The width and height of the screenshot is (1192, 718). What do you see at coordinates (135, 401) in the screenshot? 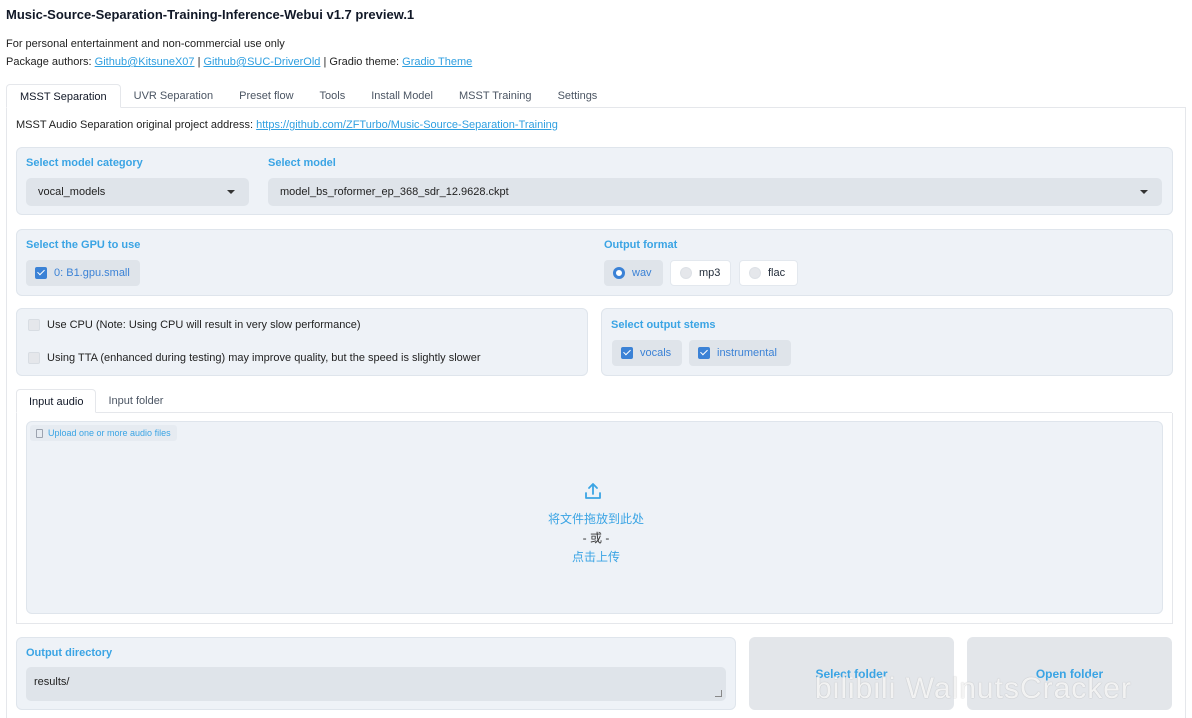
I see `tab-input-folder: Input folder` at bounding box center [135, 401].